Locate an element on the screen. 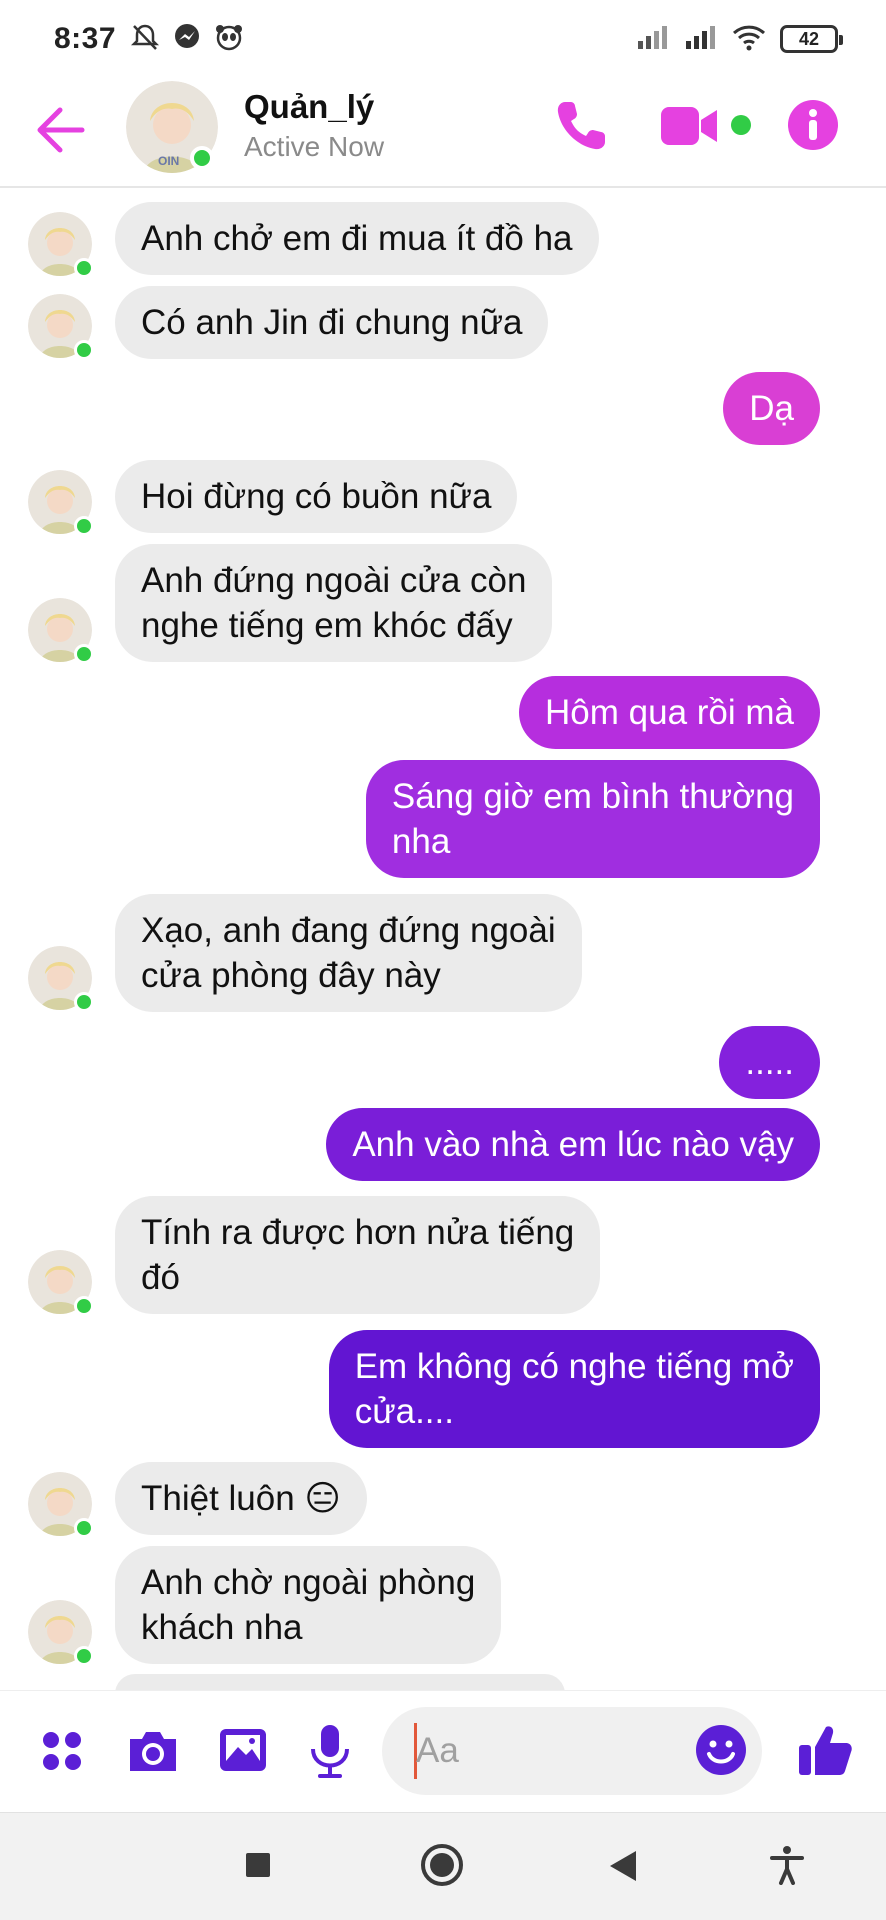  home-circle-icon is located at coordinates (442, 1865).